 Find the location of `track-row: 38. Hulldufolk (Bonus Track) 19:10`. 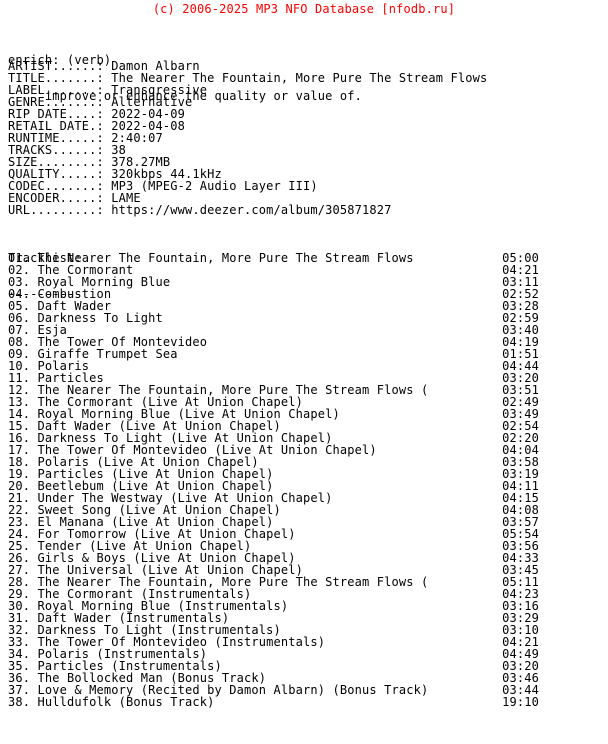

track-row: 38. Hulldufolk (Bonus Track) 19:10 is located at coordinates (273, 702).